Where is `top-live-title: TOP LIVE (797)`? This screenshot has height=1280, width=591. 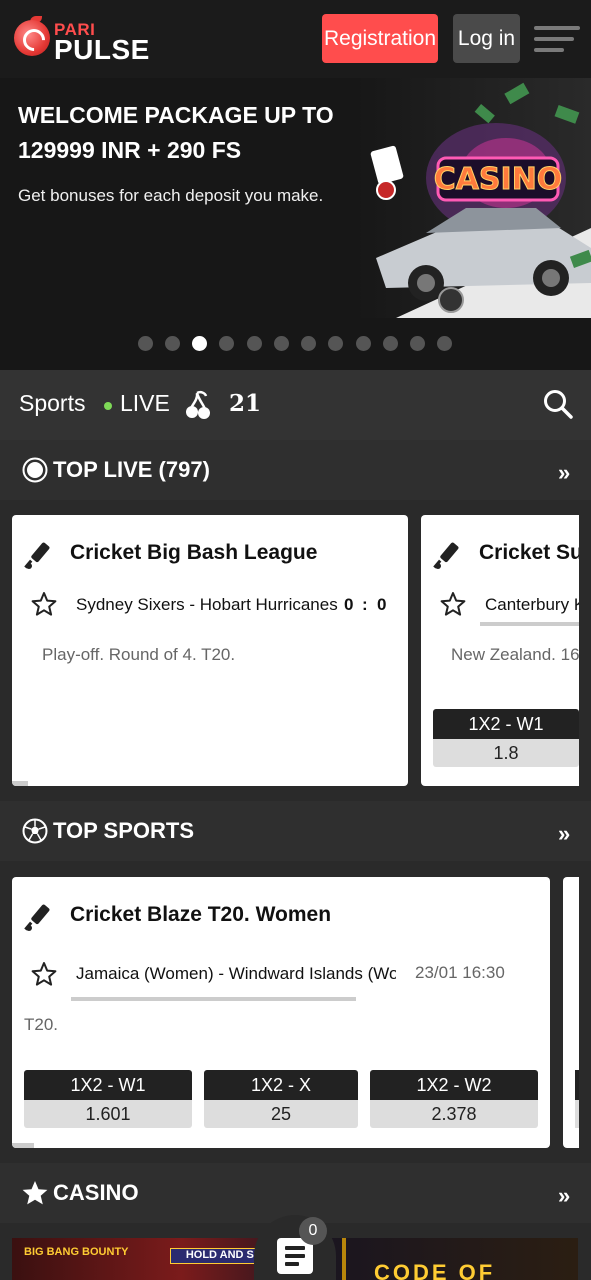
top-live-title: TOP LIVE (797) is located at coordinates (131, 469).